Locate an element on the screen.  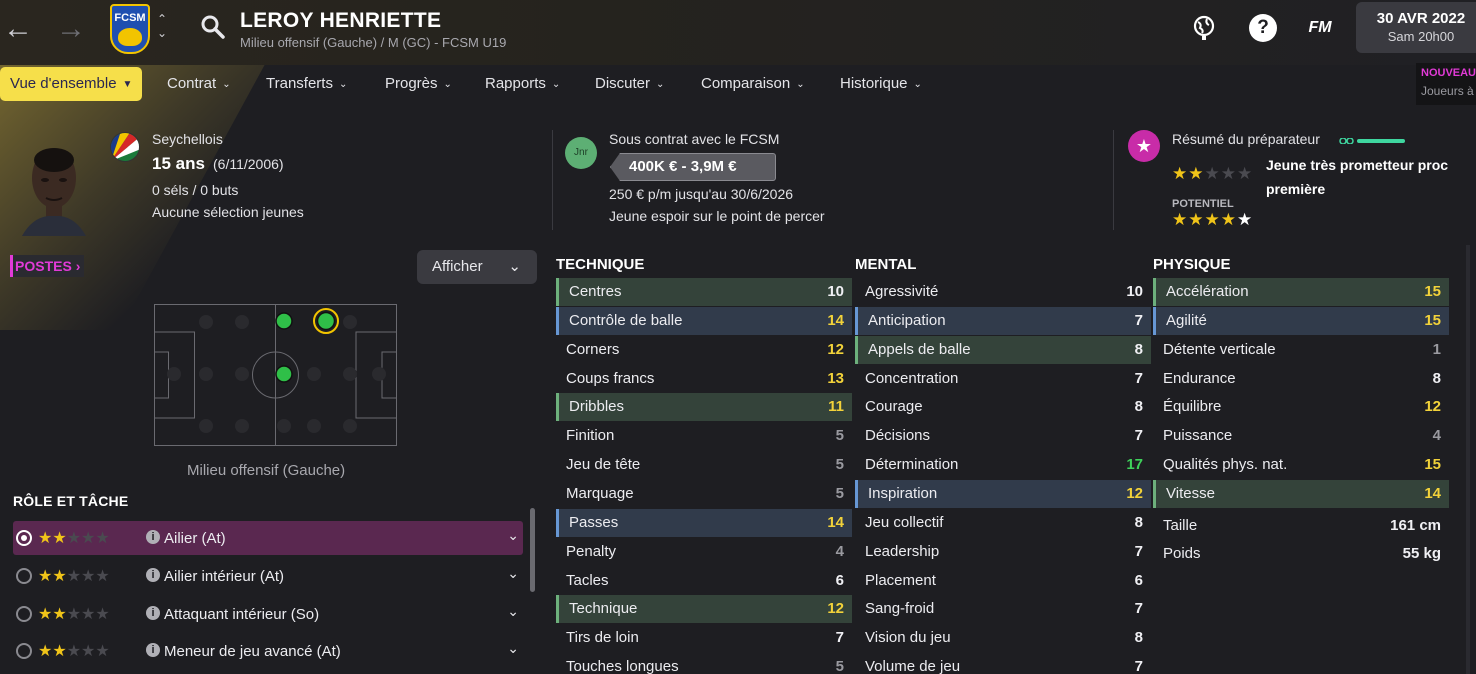
attribute-row: Penalty 4 is located at coordinates (704, 552).